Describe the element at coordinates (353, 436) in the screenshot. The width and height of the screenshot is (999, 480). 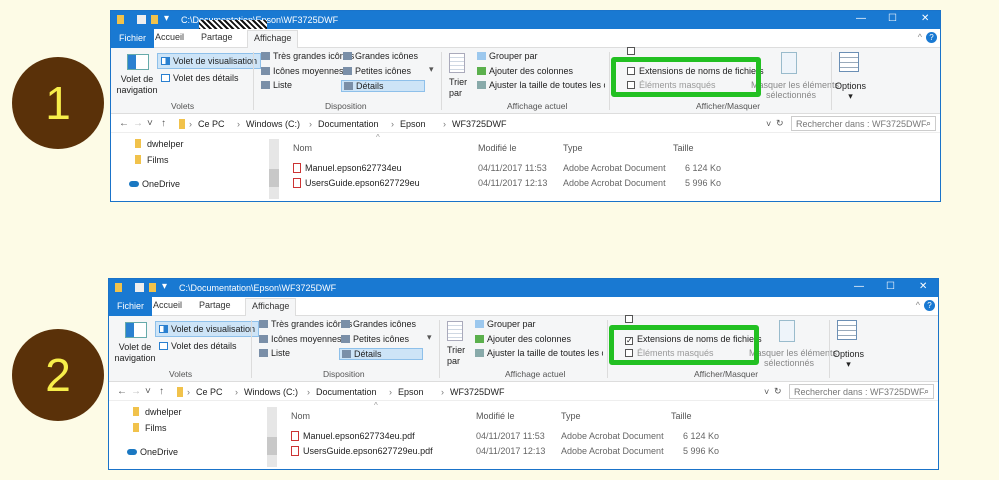
I see `file-row-name: Manuel.epson627734eu.pdf` at that location.